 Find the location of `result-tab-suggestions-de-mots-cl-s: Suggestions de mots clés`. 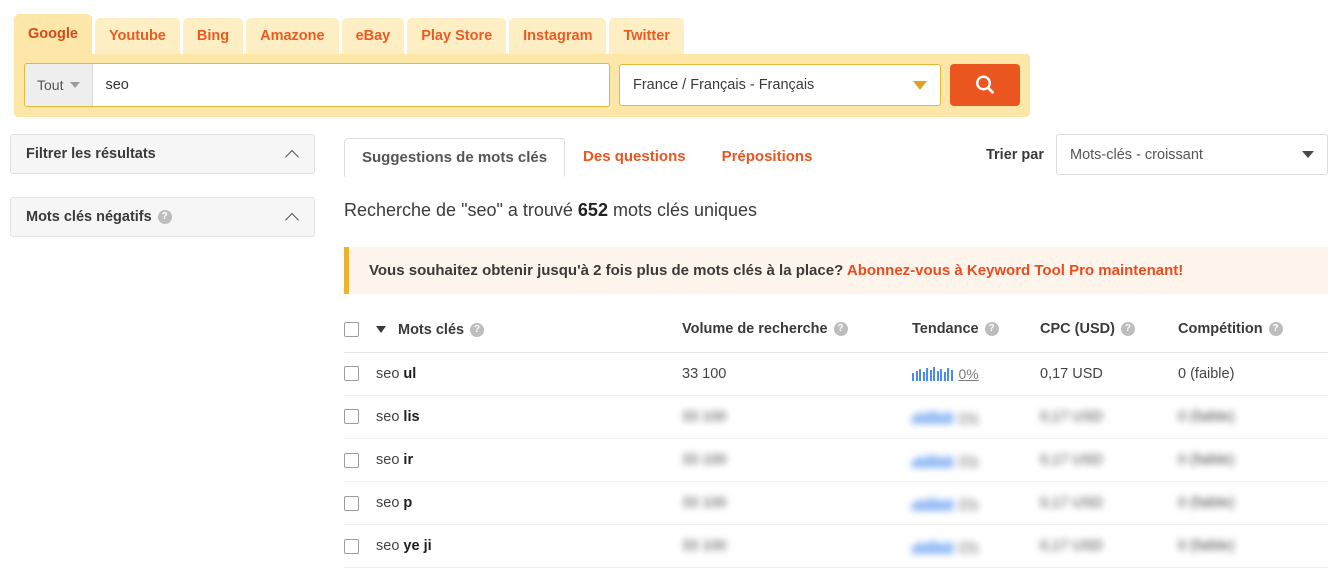

result-tab-suggestions-de-mots-cl-s: Suggestions de mots clés is located at coordinates (455, 157).